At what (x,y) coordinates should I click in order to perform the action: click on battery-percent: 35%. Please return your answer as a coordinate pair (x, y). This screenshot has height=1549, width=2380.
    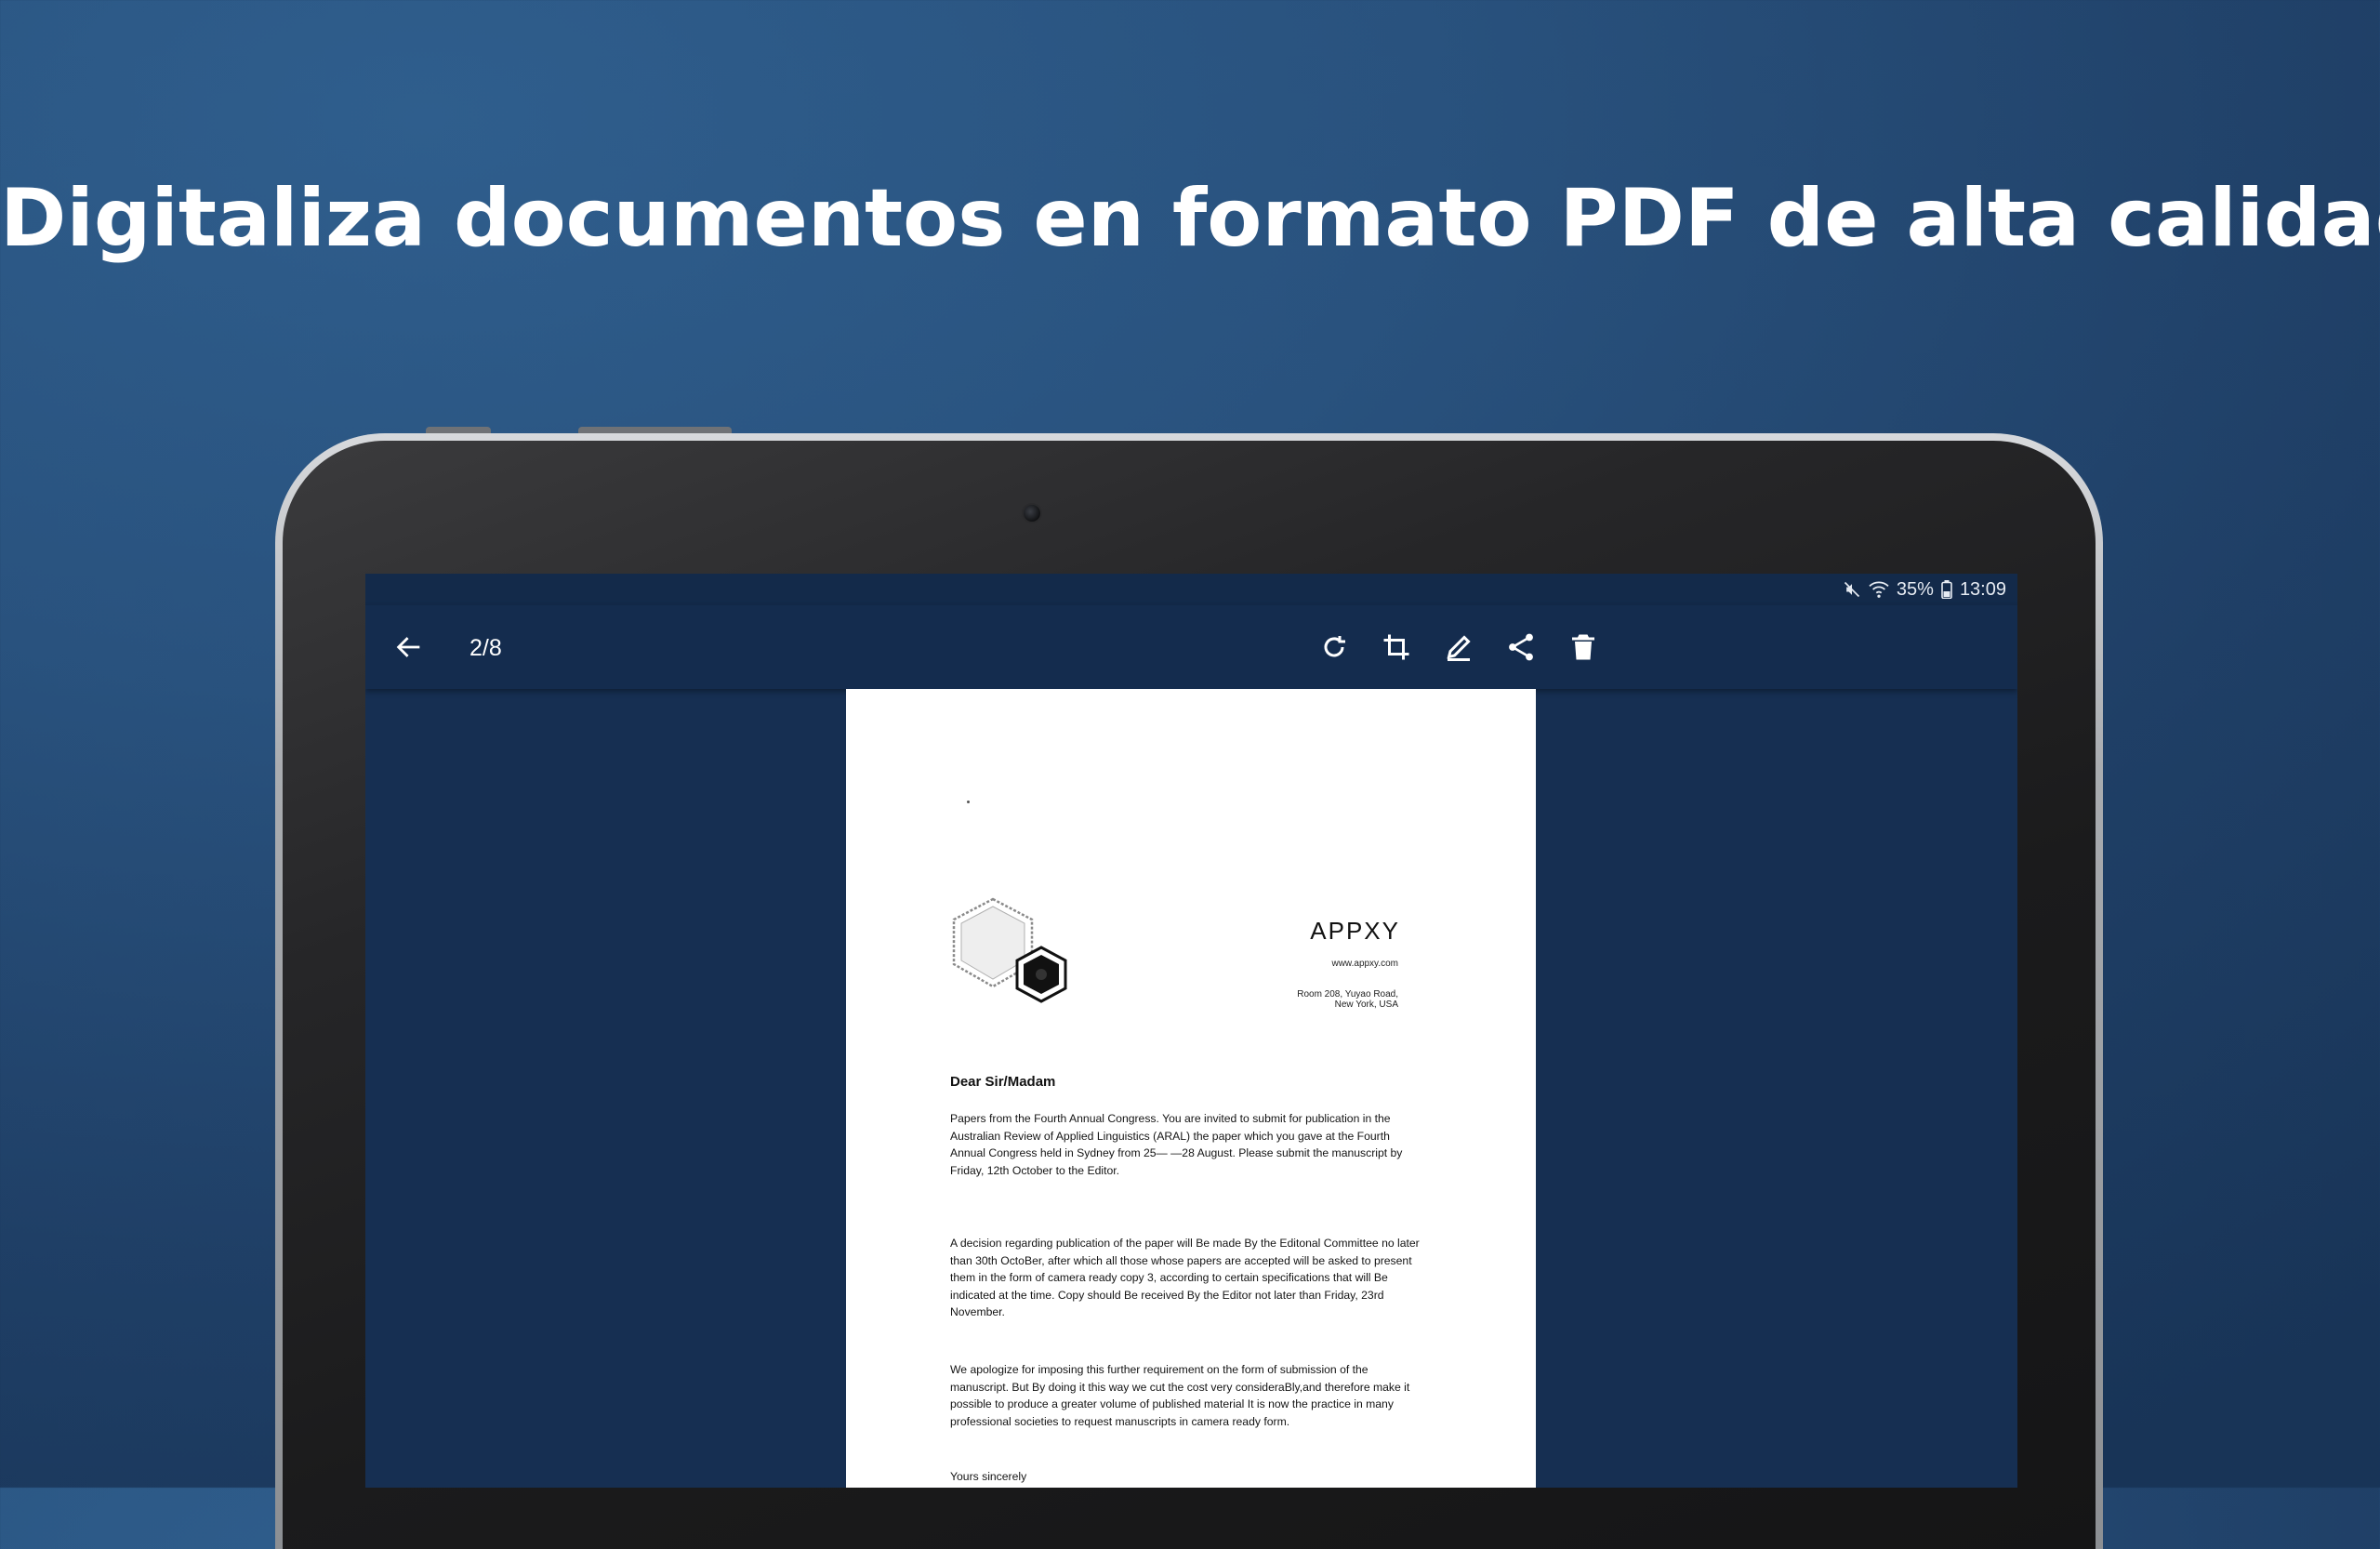
    Looking at the image, I should click on (1915, 589).